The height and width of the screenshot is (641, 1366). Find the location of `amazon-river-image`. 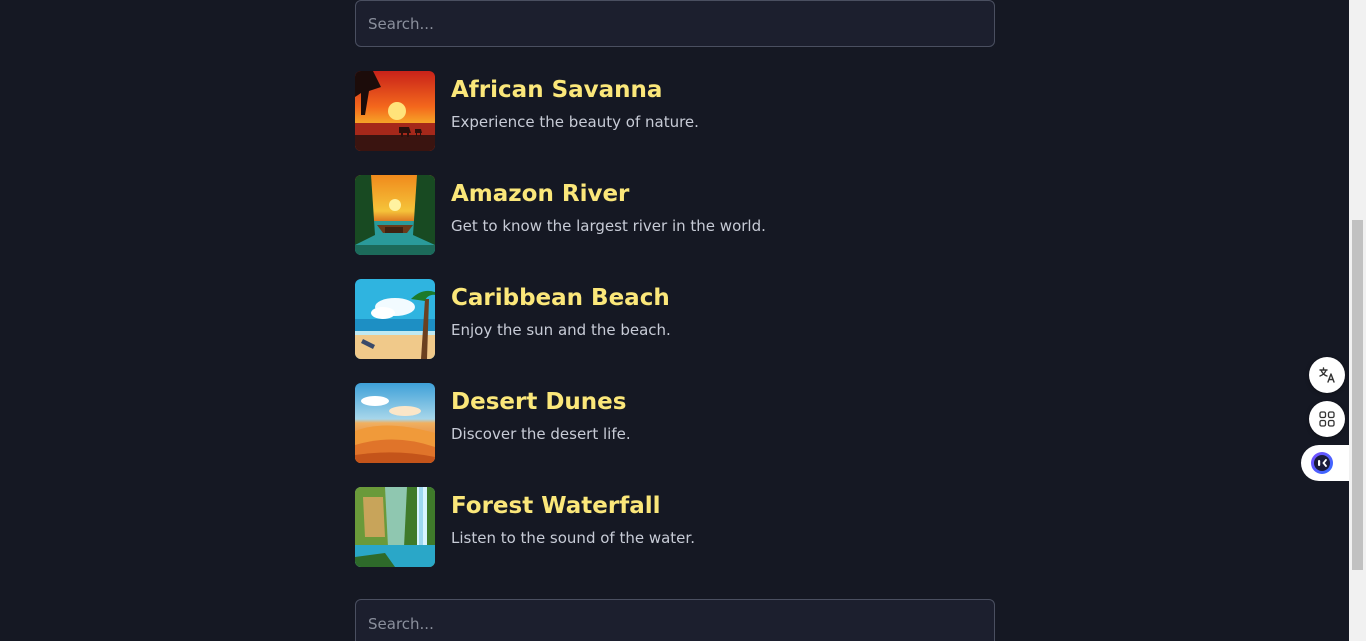

amazon-river-image is located at coordinates (395, 215).